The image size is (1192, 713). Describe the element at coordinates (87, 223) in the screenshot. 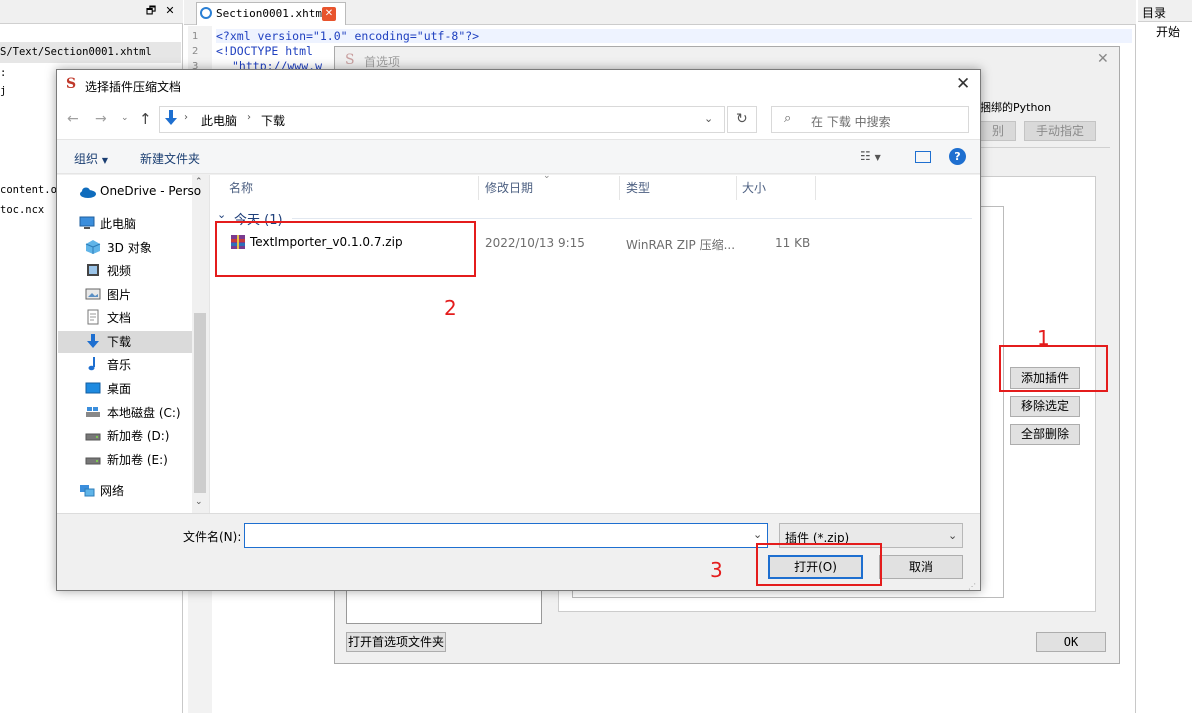

I see `computer-icon` at that location.